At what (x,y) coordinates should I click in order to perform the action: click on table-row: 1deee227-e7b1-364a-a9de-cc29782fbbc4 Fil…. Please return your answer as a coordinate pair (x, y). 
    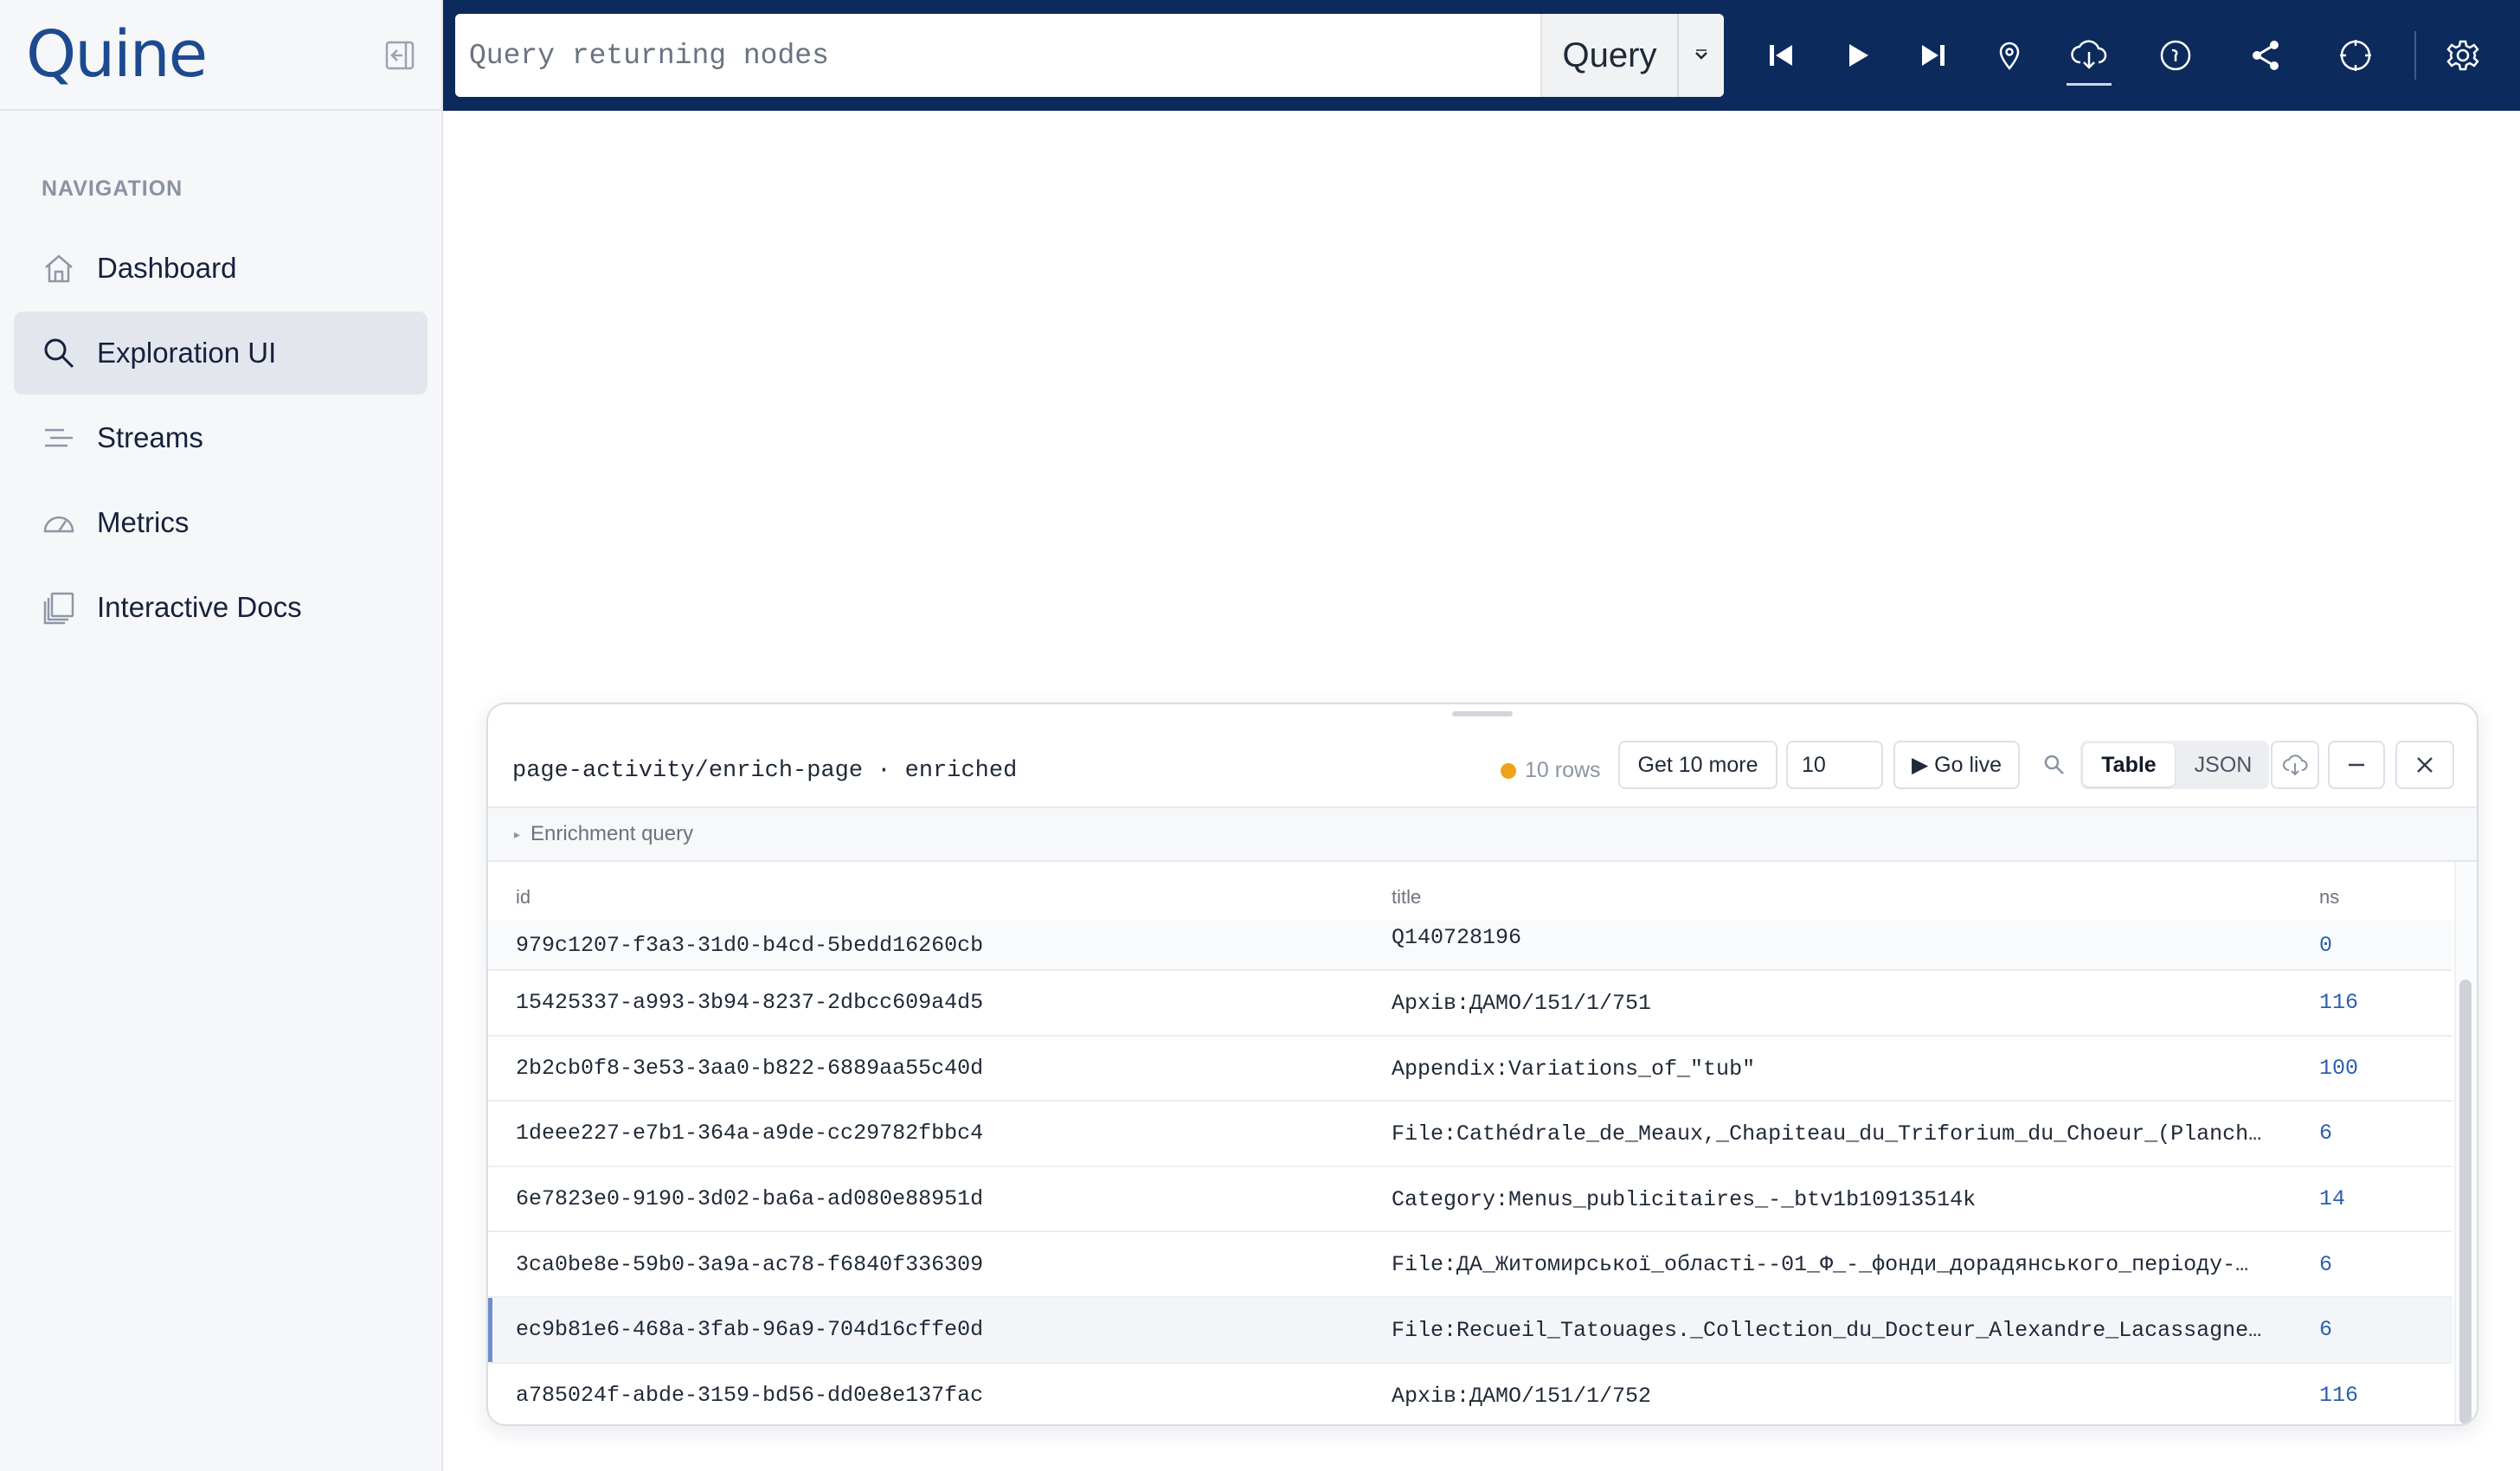
    Looking at the image, I should click on (1470, 1134).